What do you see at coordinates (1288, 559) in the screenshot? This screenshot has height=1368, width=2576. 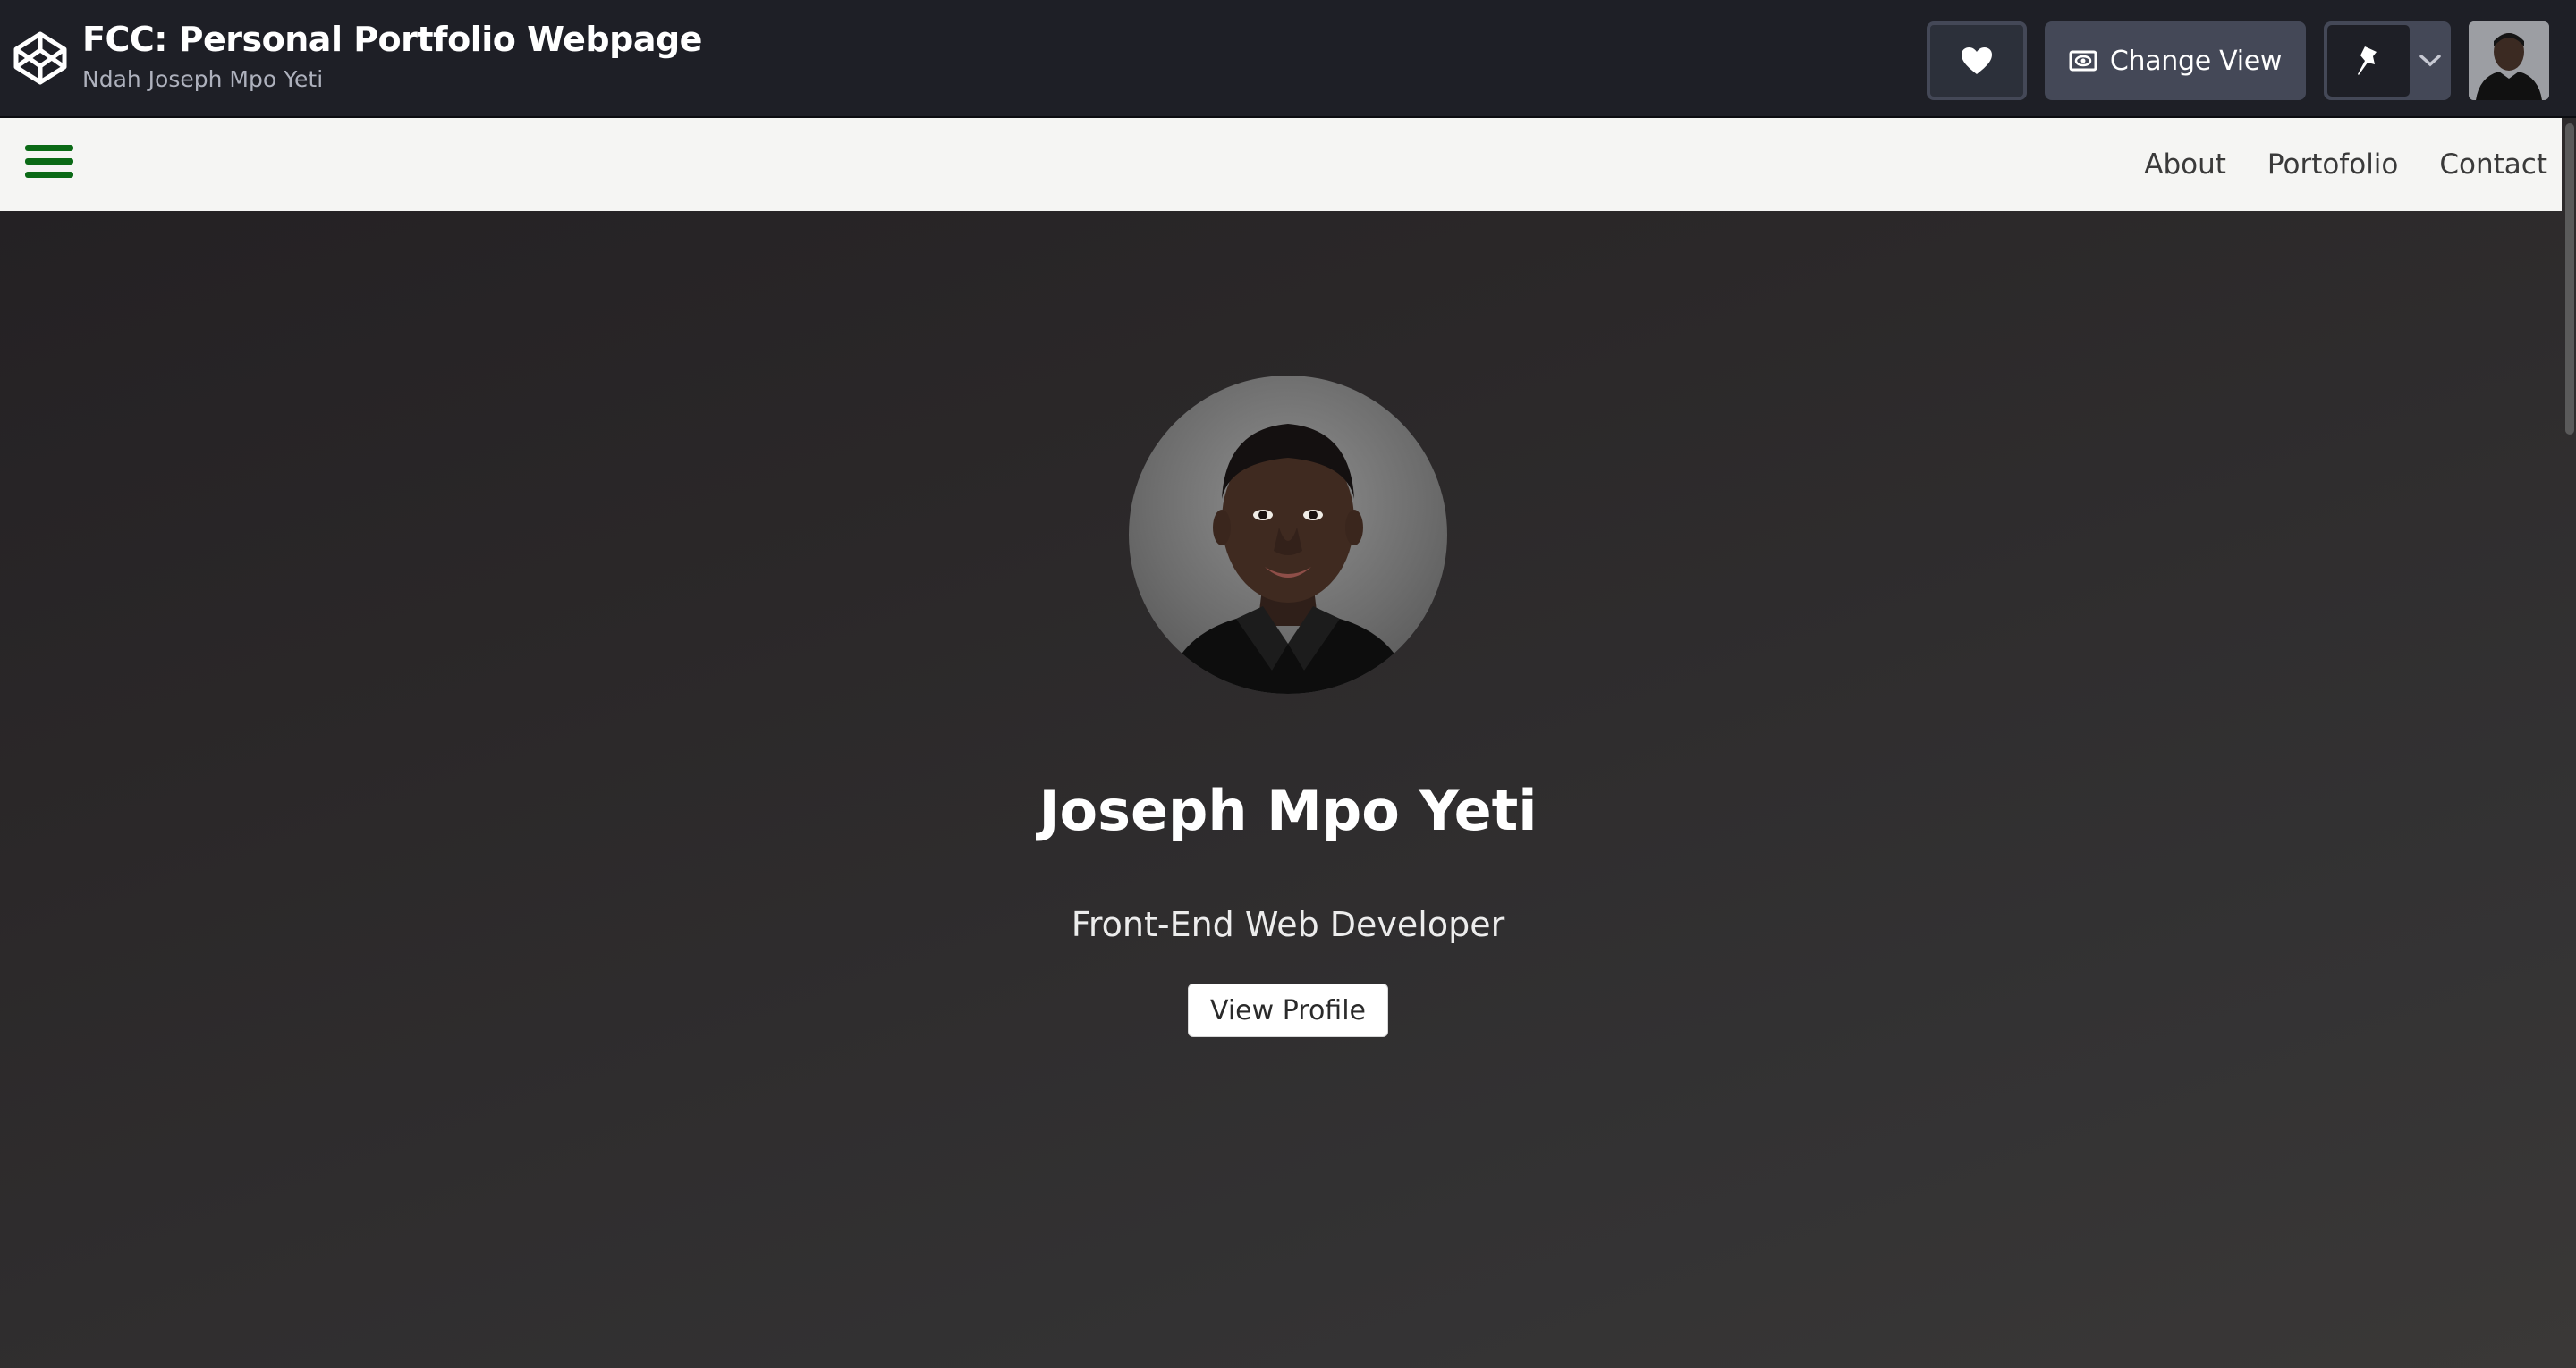 I see `profile-portrait` at bounding box center [1288, 559].